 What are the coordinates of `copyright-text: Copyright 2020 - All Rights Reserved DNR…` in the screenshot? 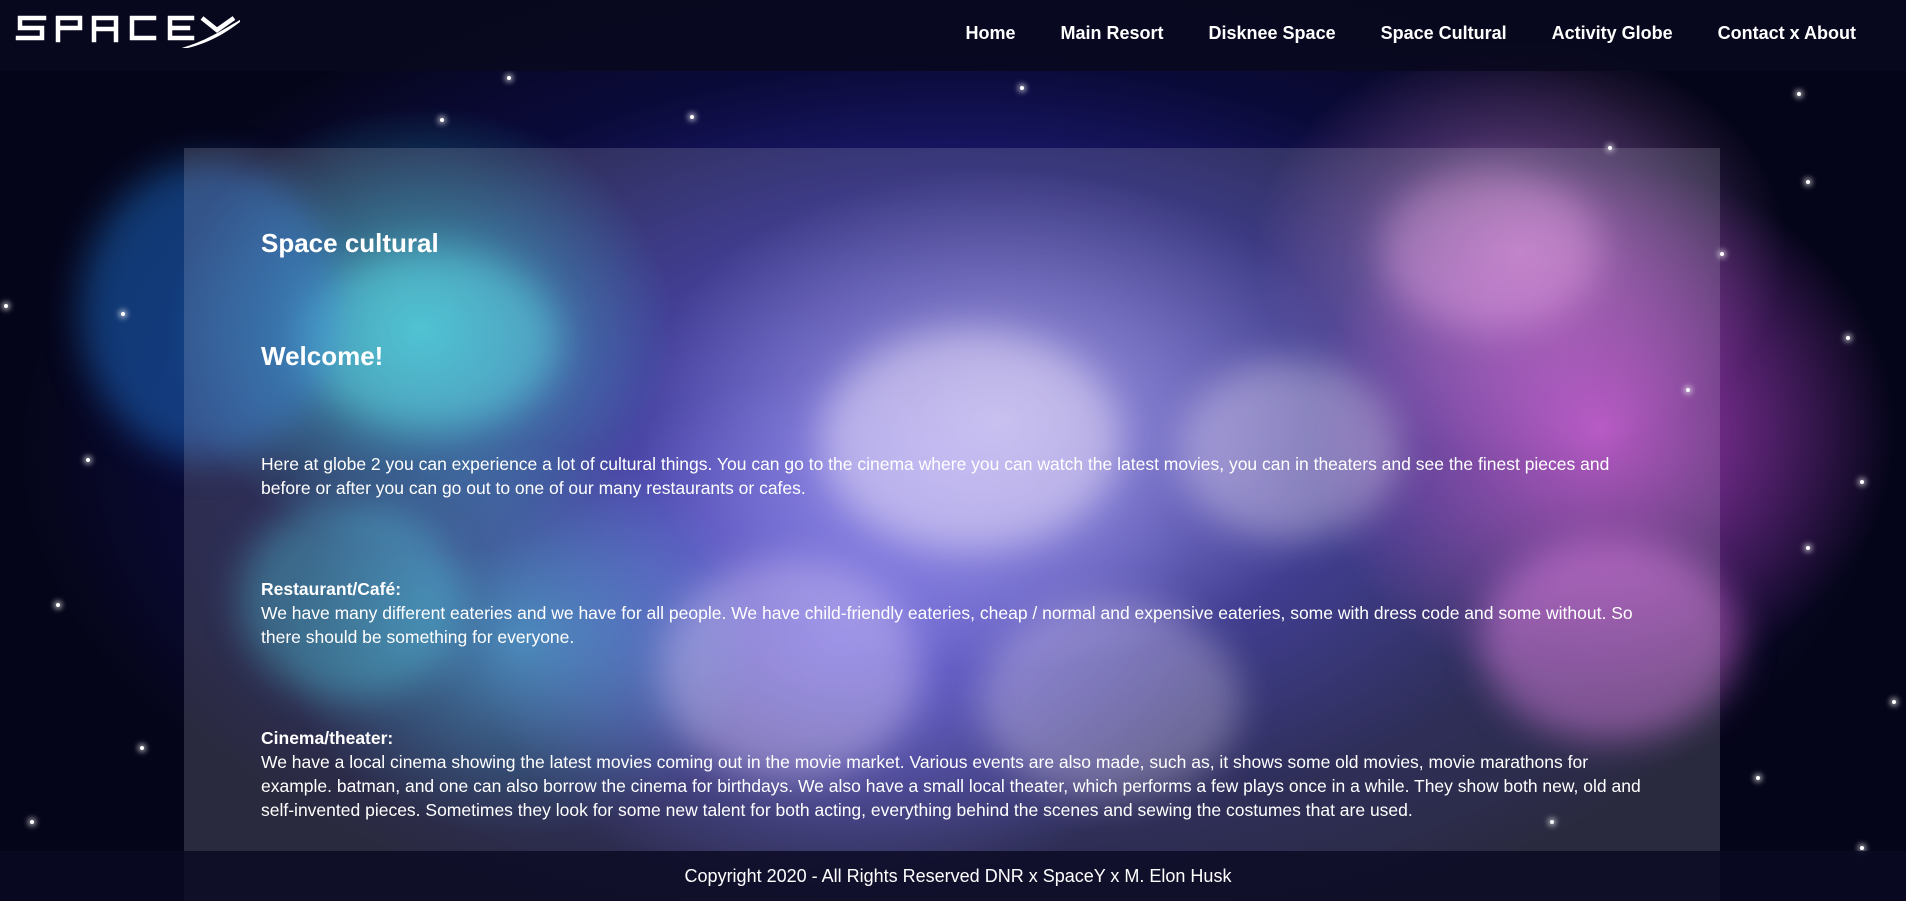 It's located at (958, 875).